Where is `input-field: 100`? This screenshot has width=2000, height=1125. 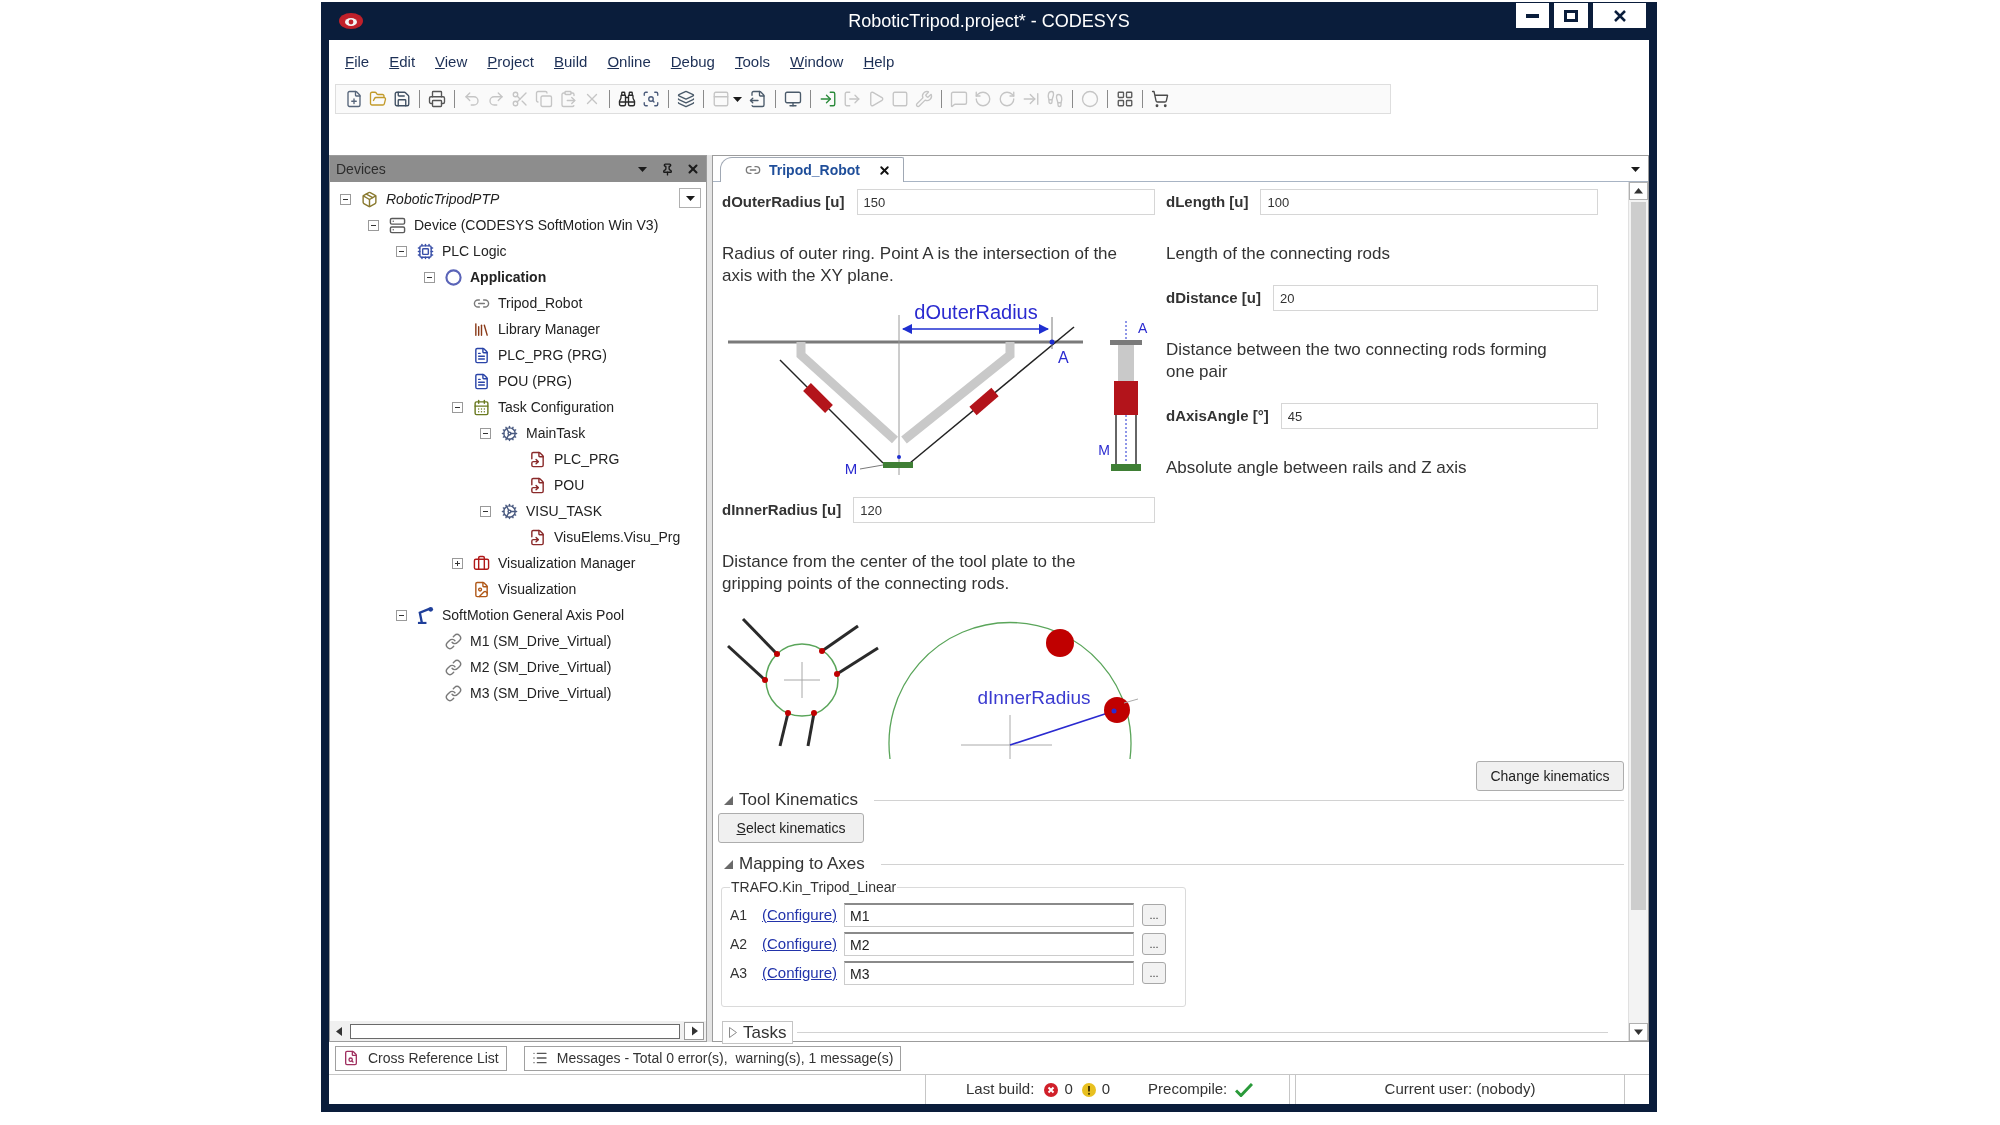
input-field: 100 is located at coordinates (1429, 202).